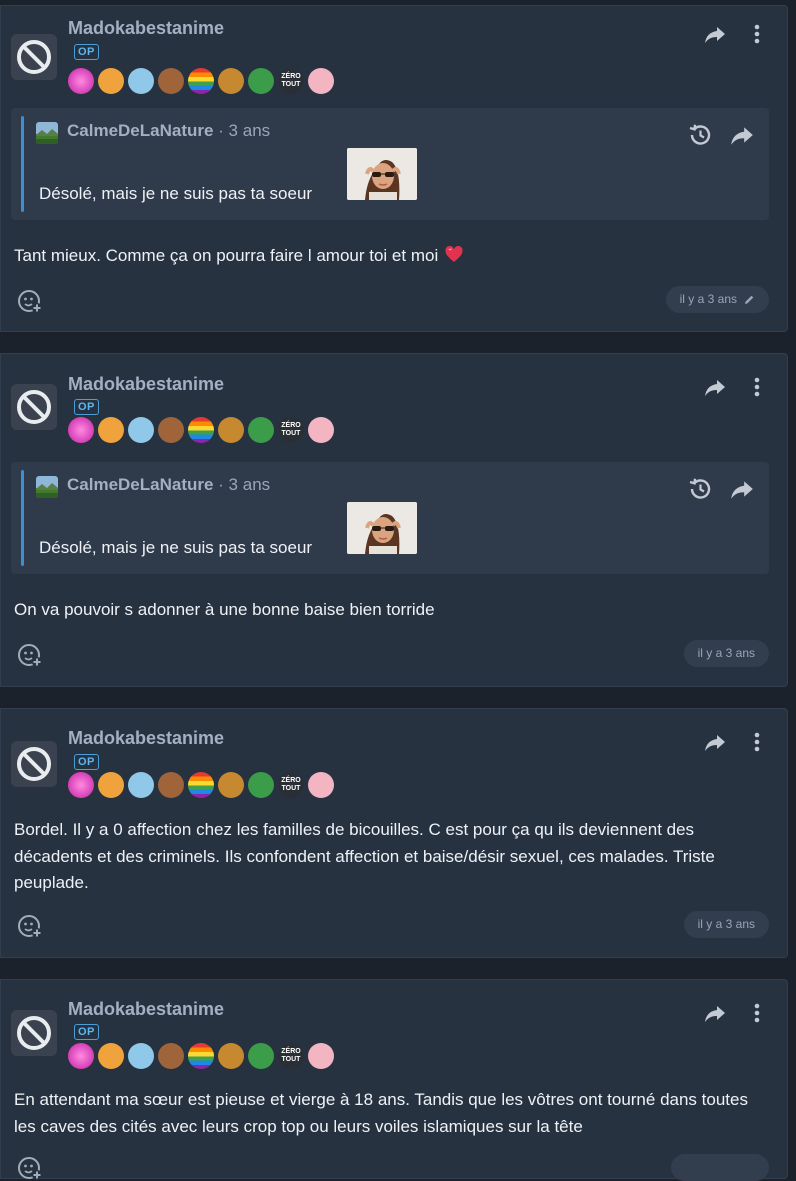 The image size is (796, 1181). Describe the element at coordinates (454, 255) in the screenshot. I see `heart-emoji-icon` at that location.